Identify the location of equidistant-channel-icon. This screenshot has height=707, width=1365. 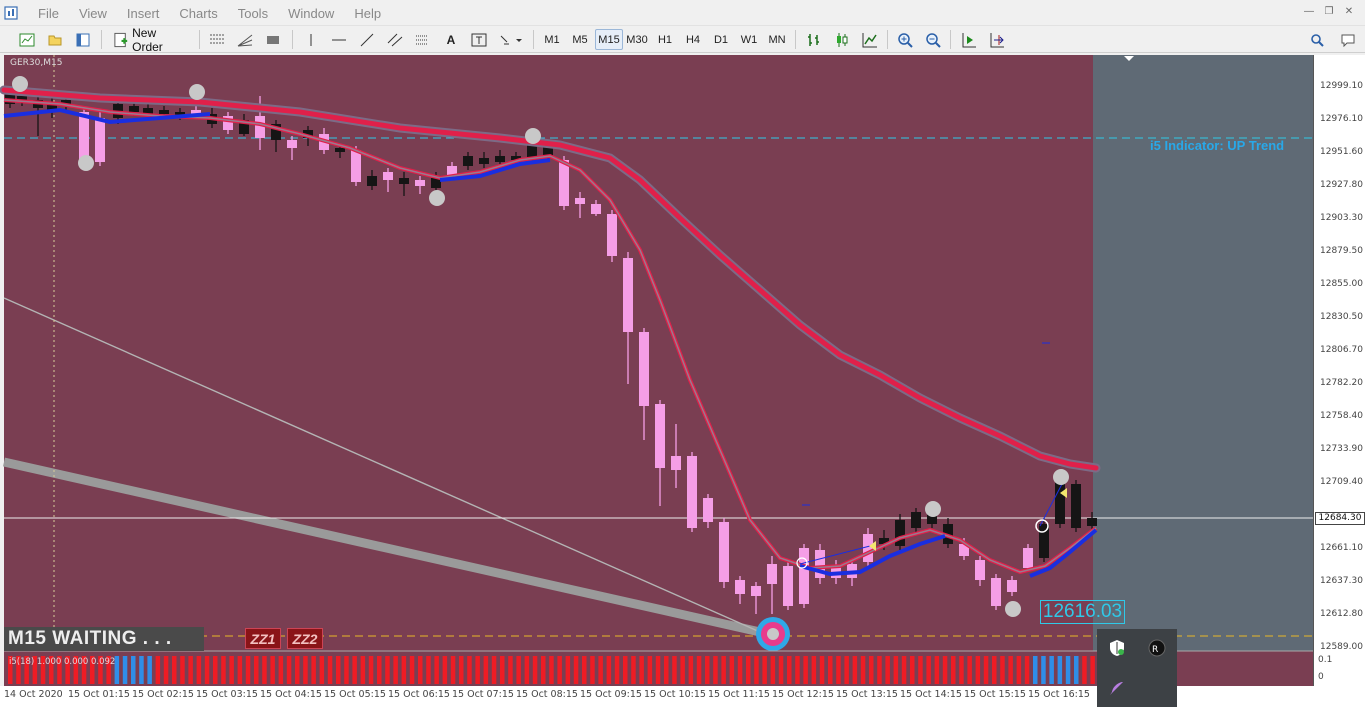
(395, 39).